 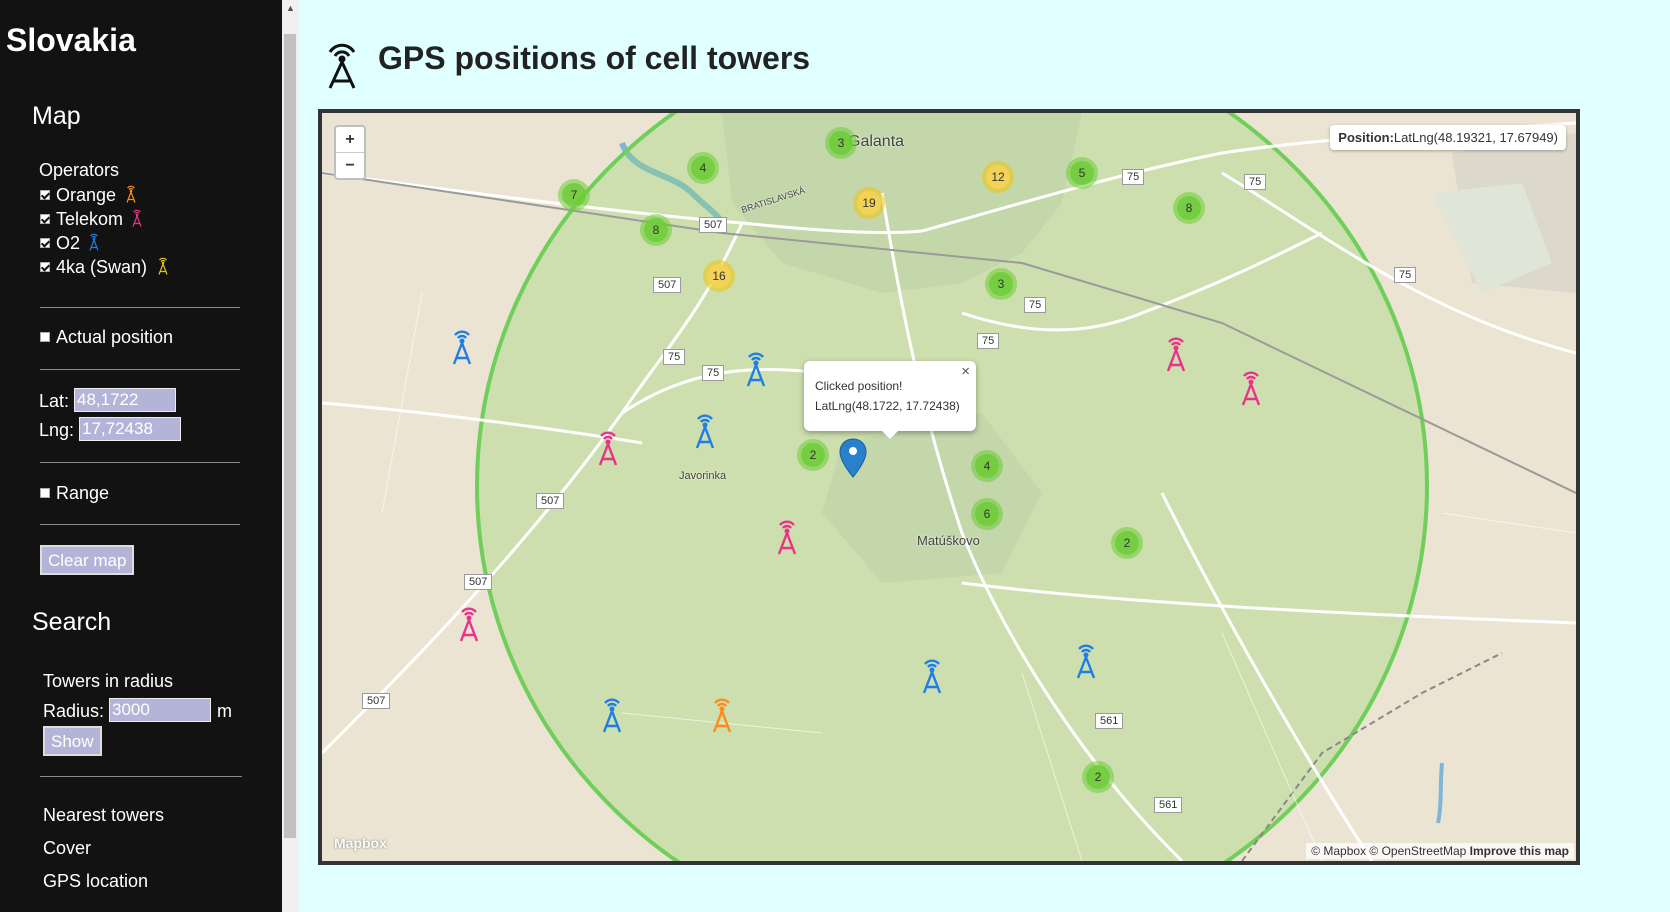 I want to click on o2-tower-icon, so click(x=94, y=242).